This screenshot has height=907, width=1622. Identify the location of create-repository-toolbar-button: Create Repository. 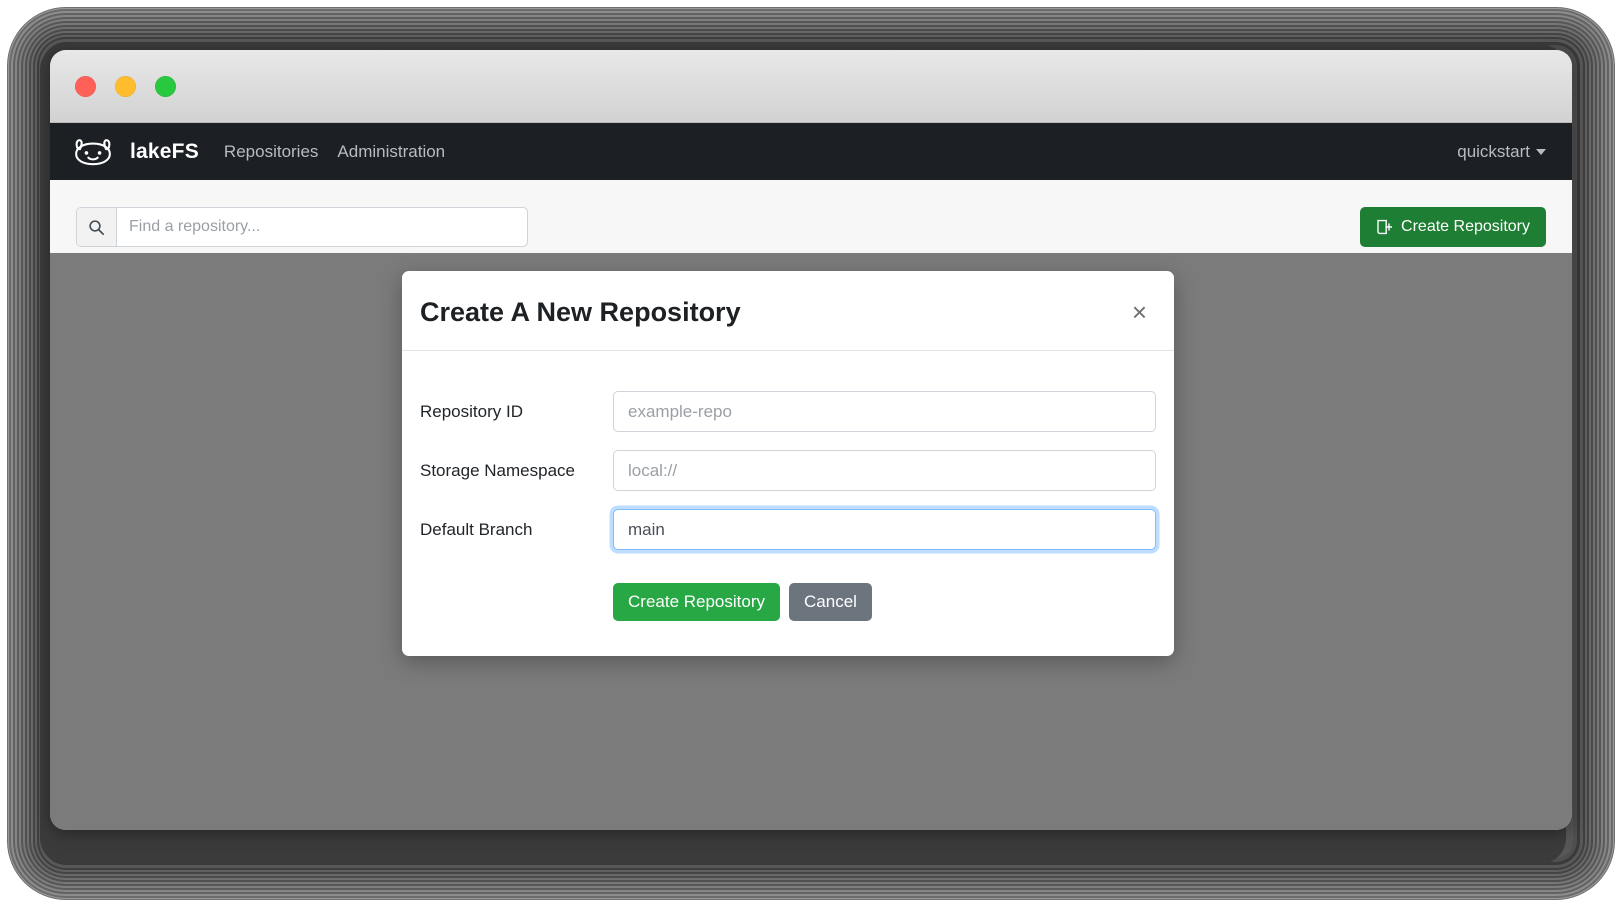
(1453, 227).